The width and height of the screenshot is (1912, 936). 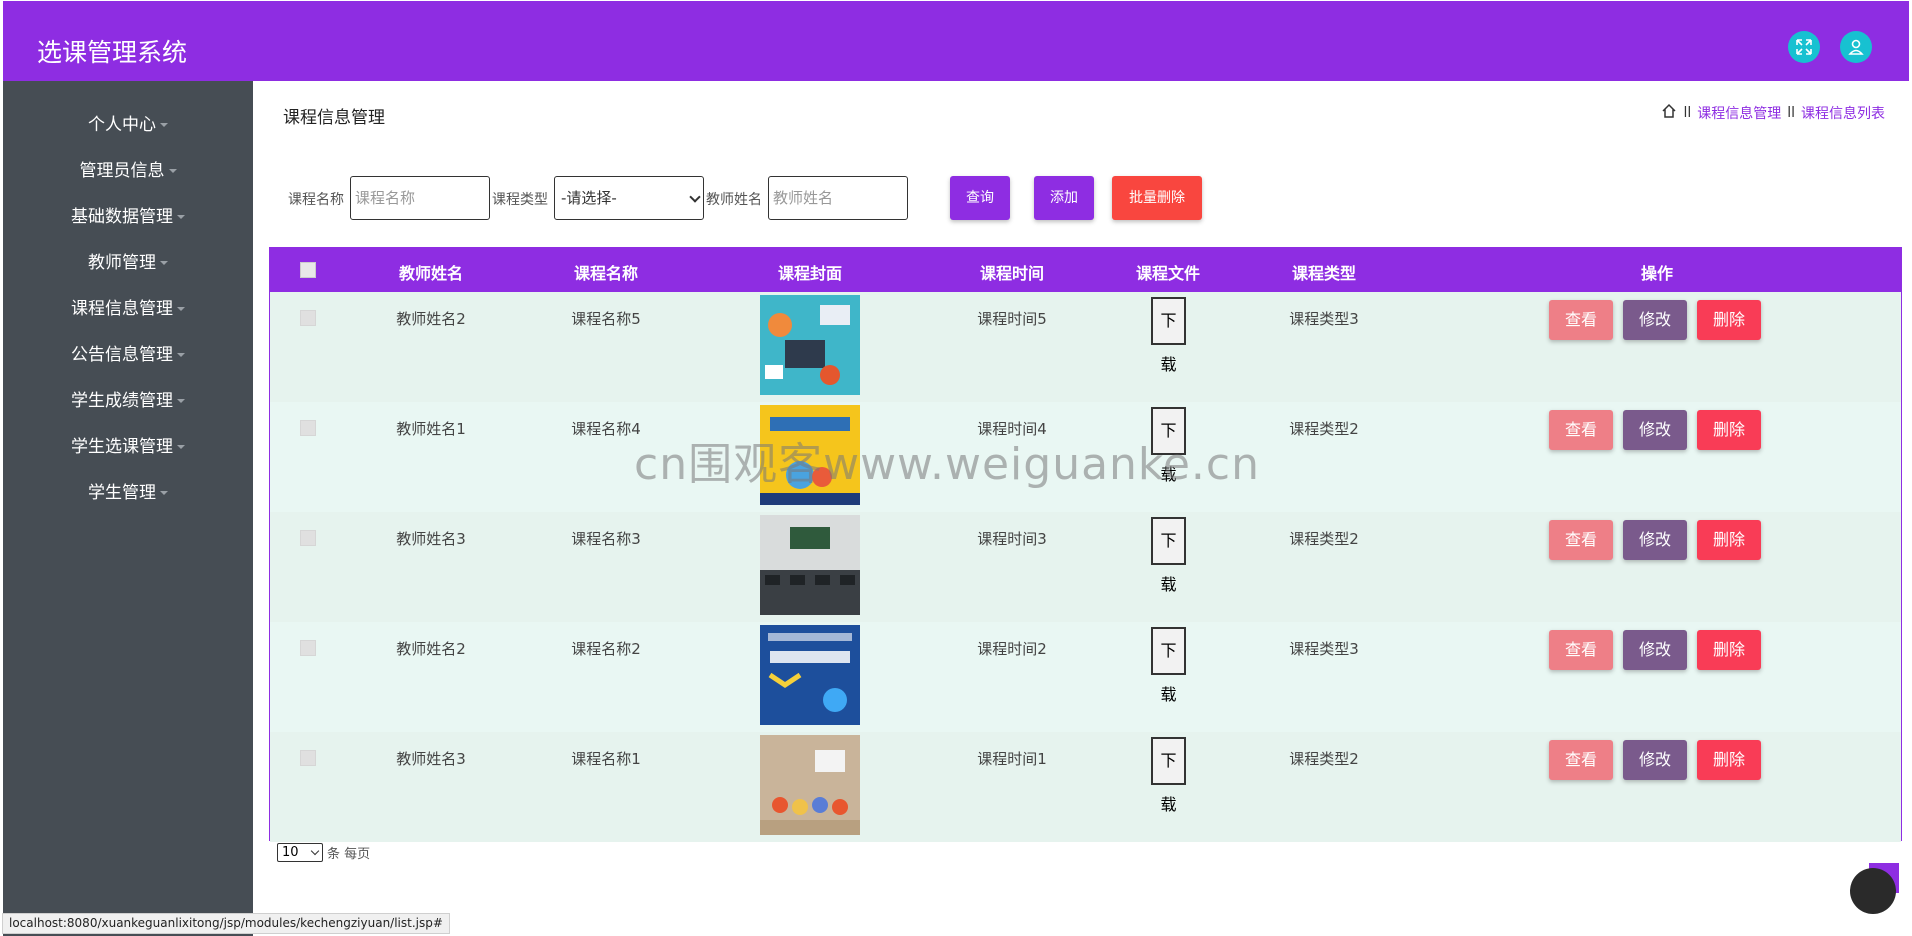 What do you see at coordinates (1012, 539) in the screenshot?
I see `cell-time: 课程时间3` at bounding box center [1012, 539].